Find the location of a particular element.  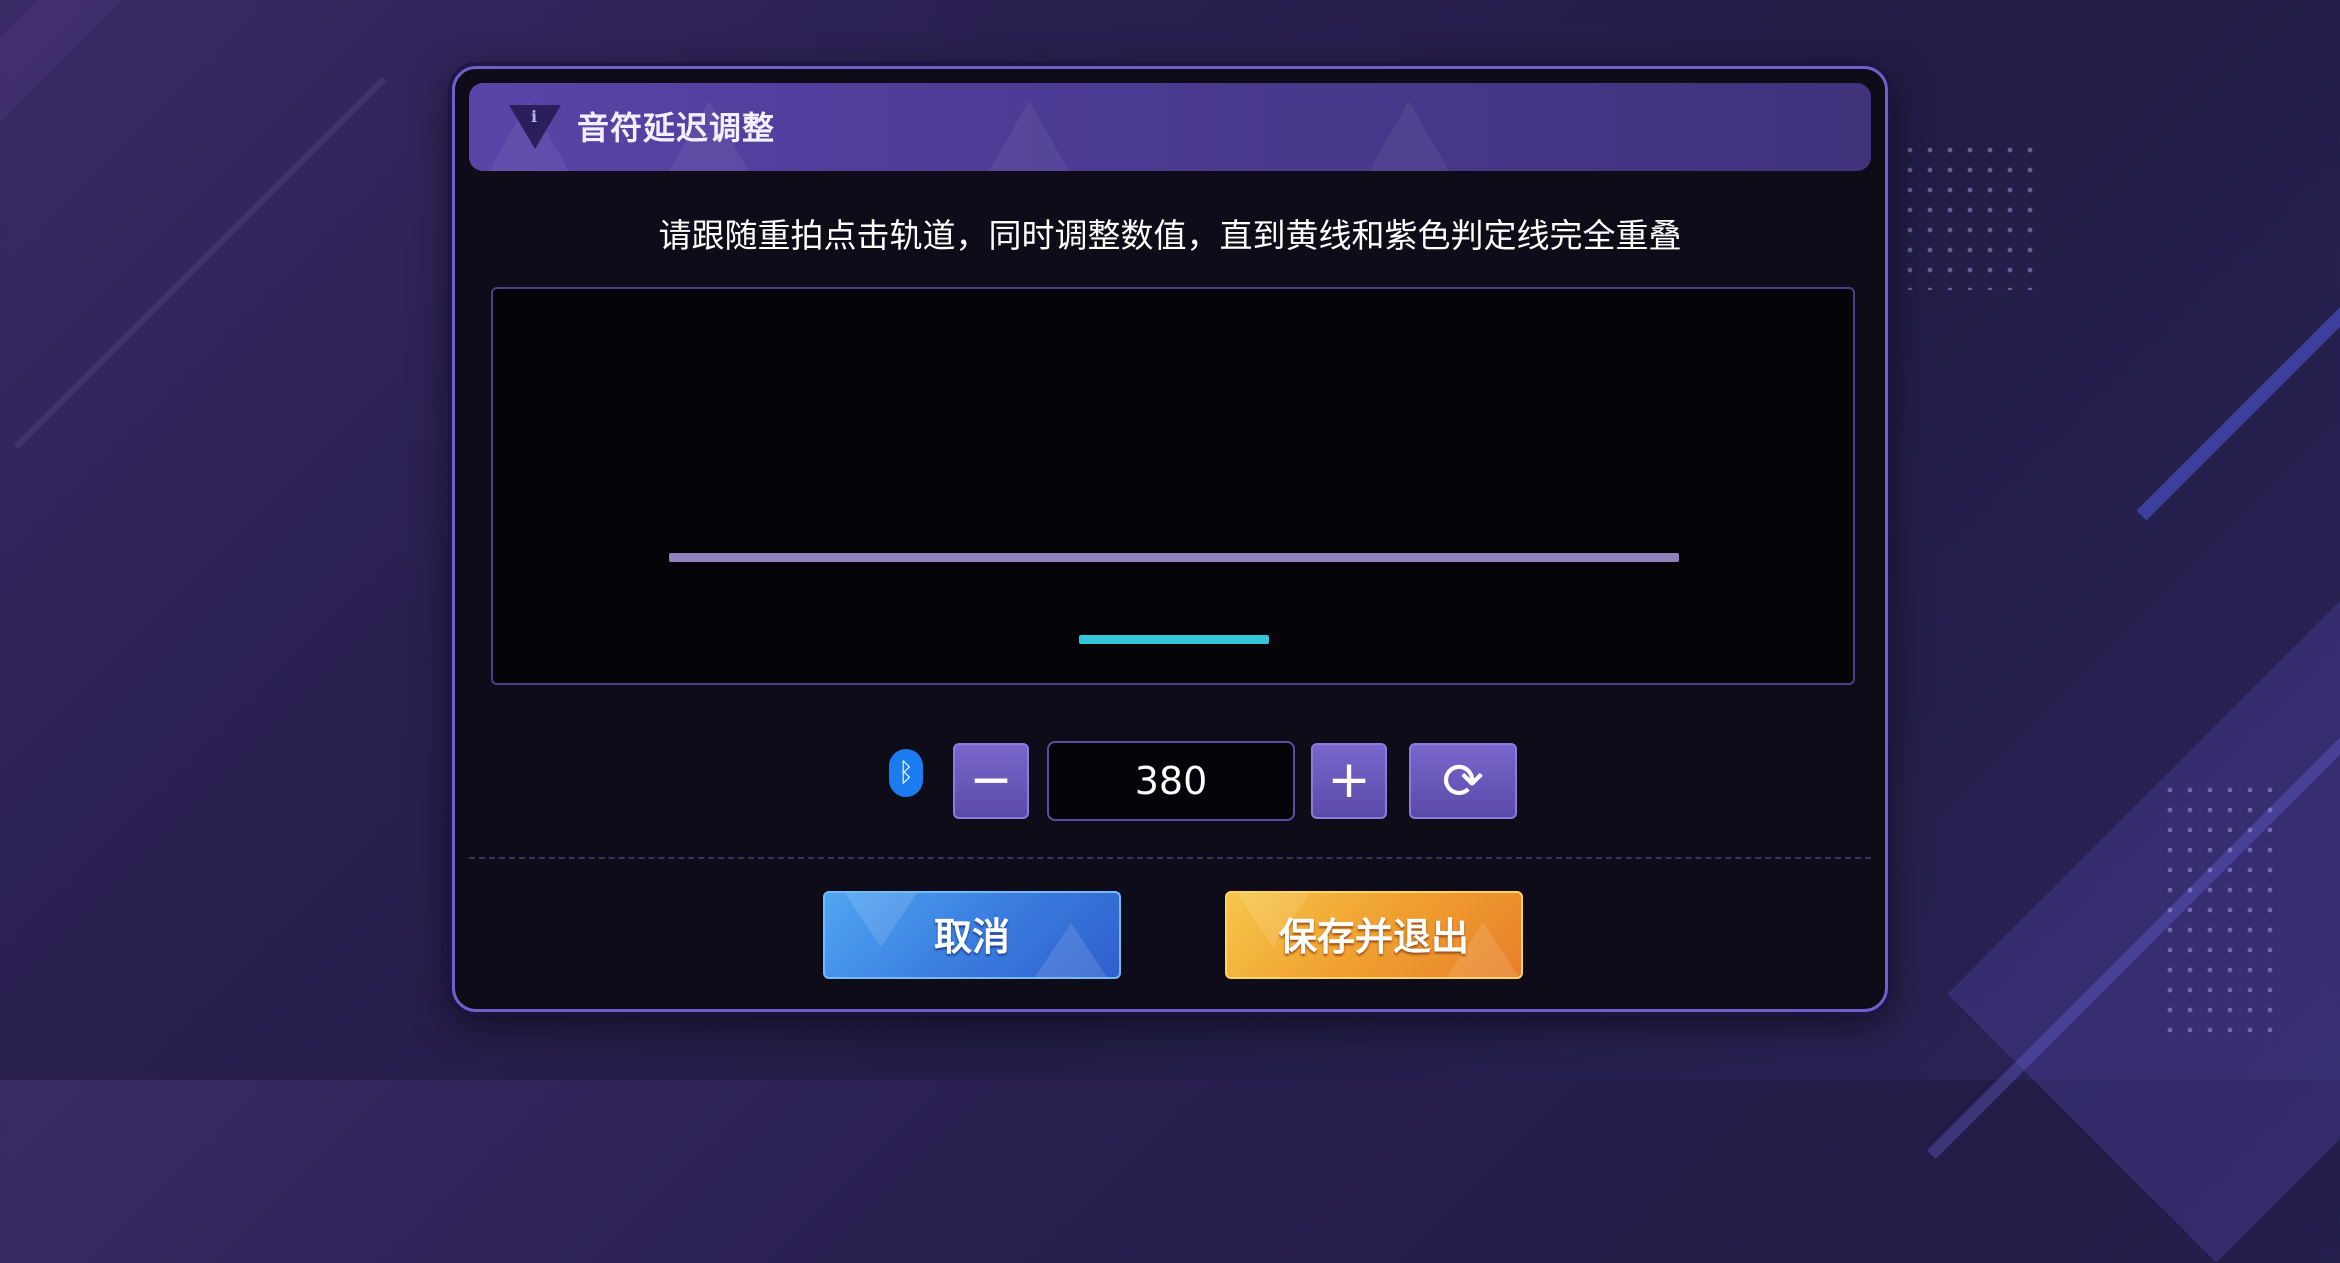

dialog-header: i 音符延迟调整 is located at coordinates (1170, 127).